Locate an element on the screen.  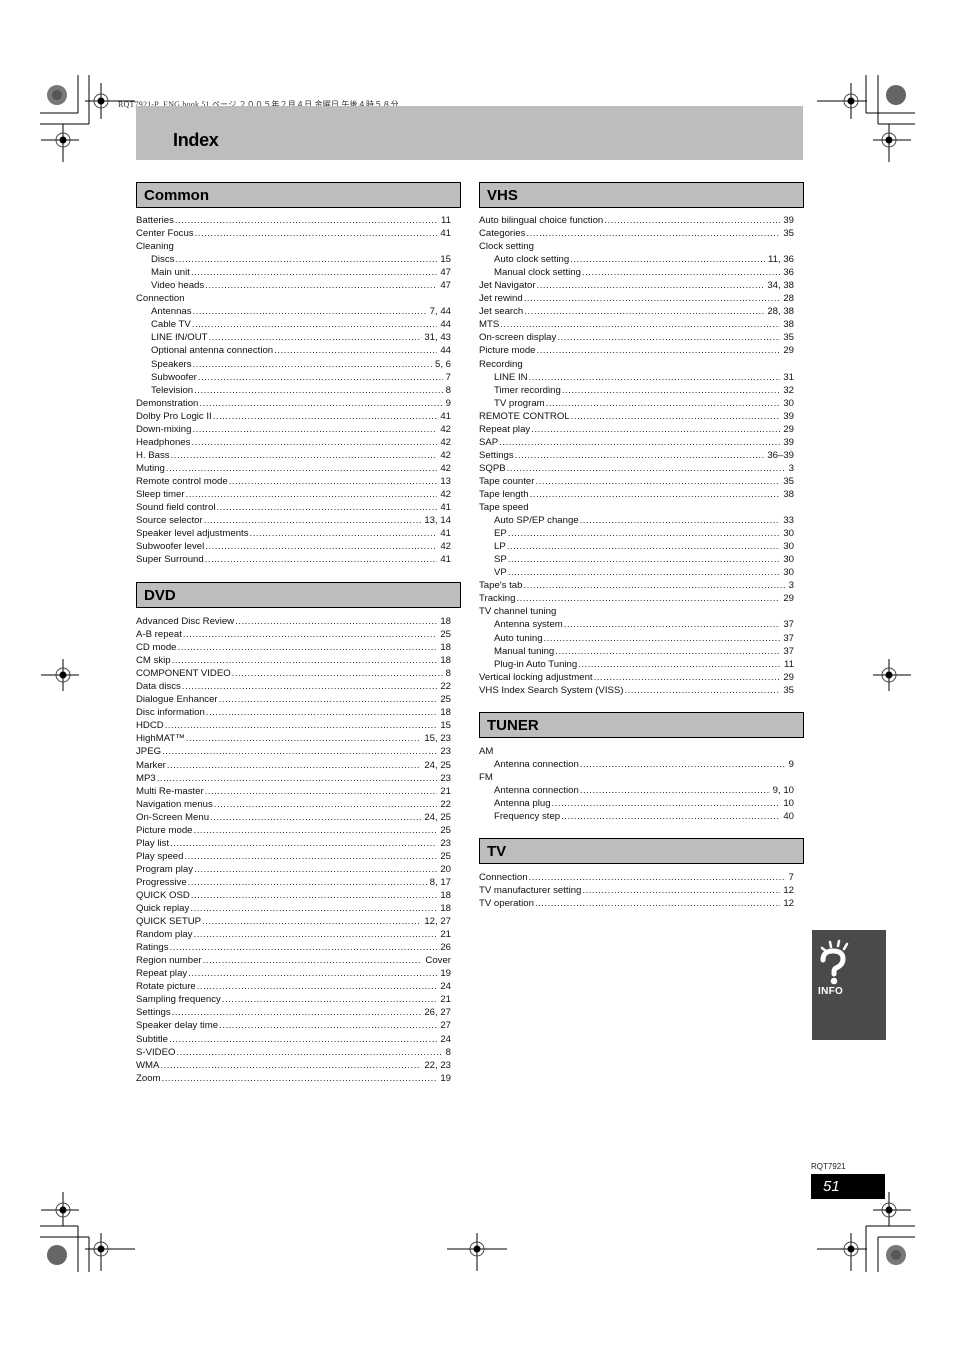
index-entry: Play list 23 is located at coordinates (298, 843).